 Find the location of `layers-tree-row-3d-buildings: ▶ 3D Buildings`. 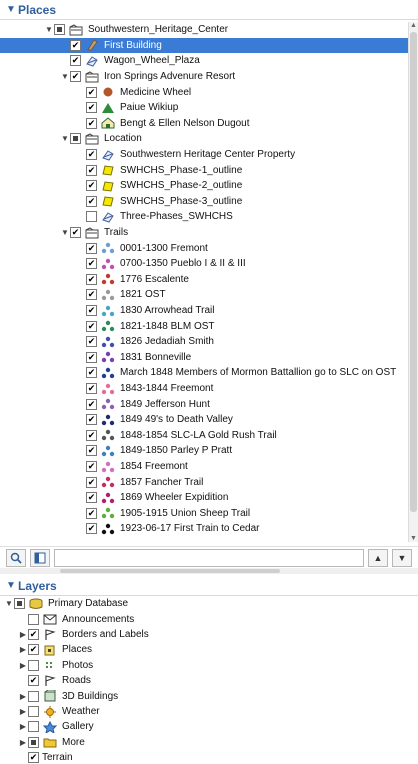

layers-tree-row-3d-buildings: ▶ 3D Buildings is located at coordinates (204, 696).